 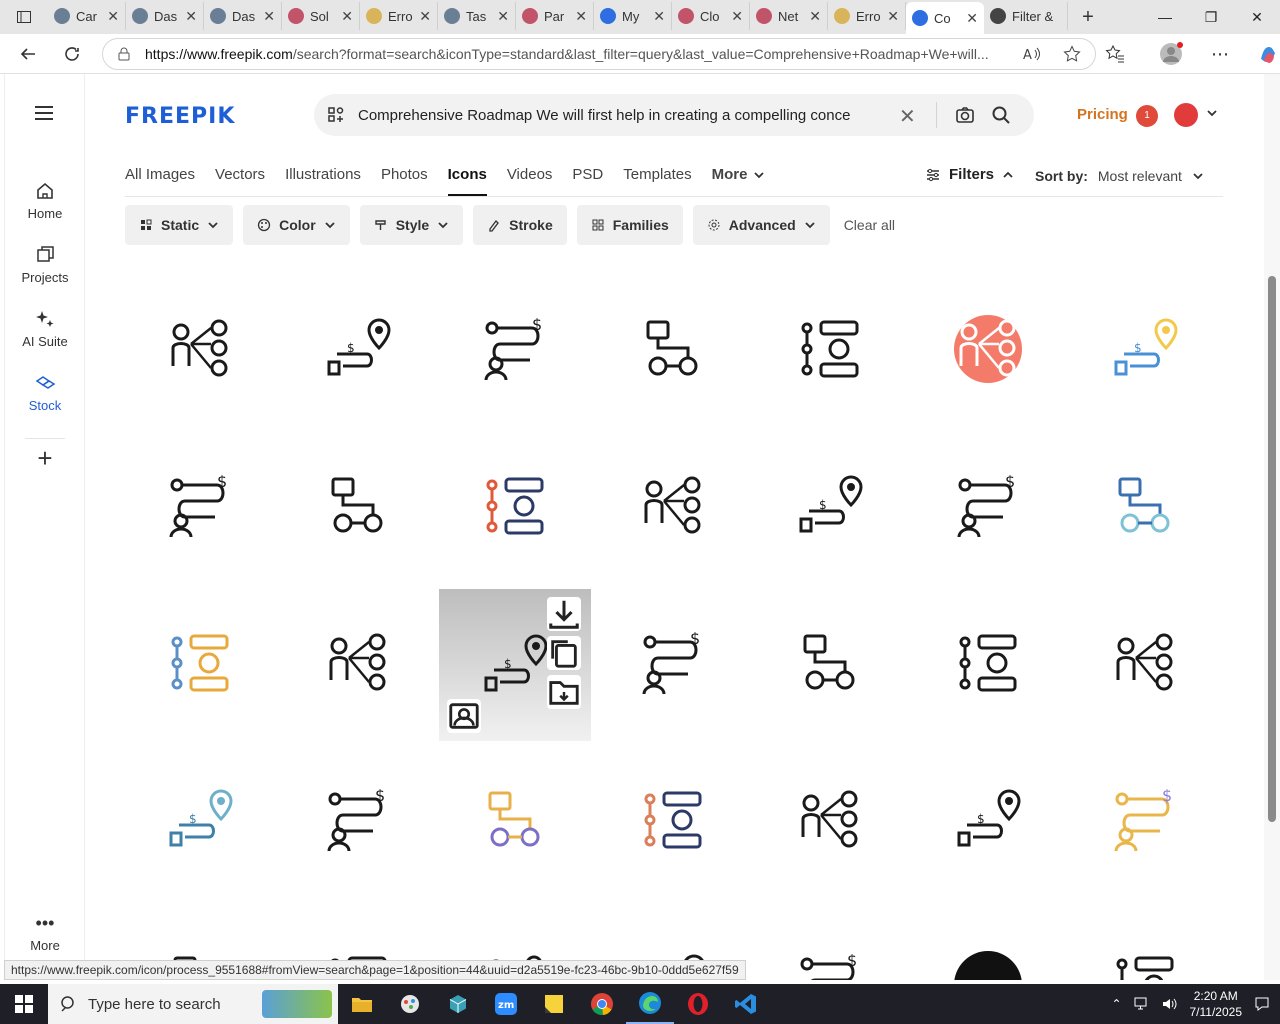 I want to click on search-input, so click(x=618, y=115).